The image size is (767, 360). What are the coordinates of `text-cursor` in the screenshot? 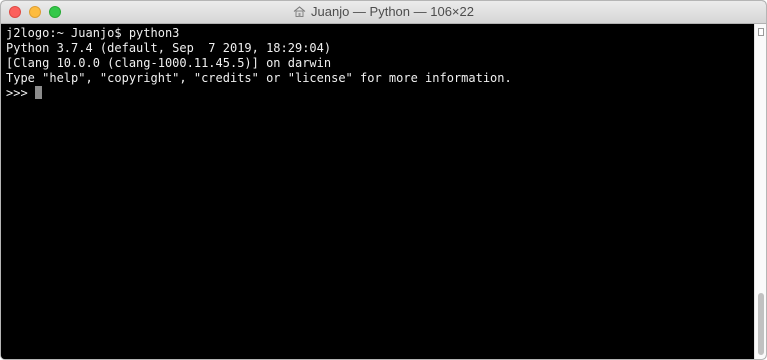 It's located at (38, 92).